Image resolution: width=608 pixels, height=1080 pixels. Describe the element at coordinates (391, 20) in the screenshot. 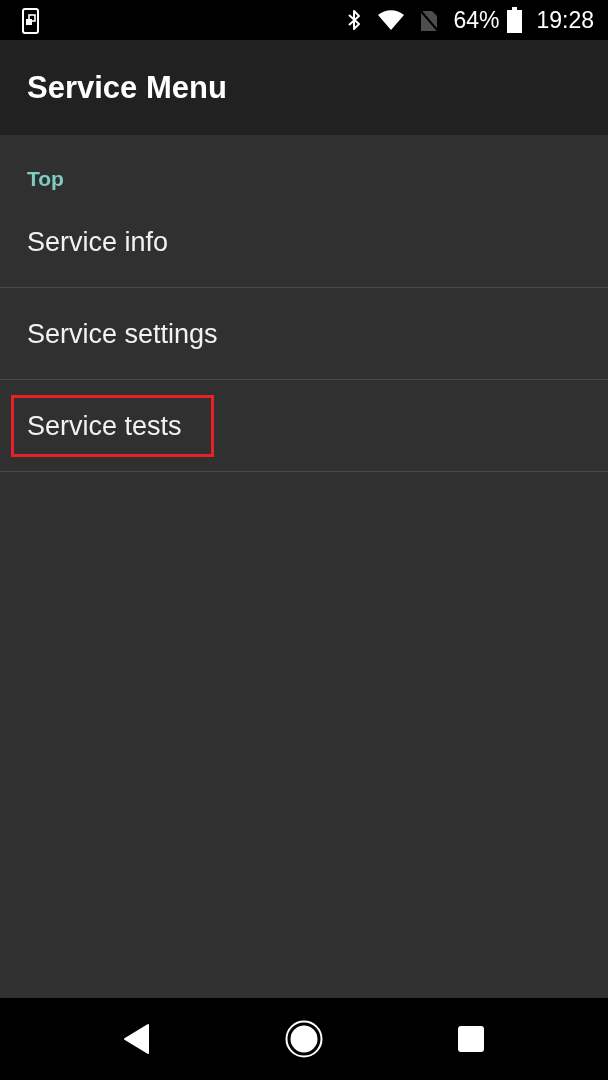

I see `wifi-icon` at that location.